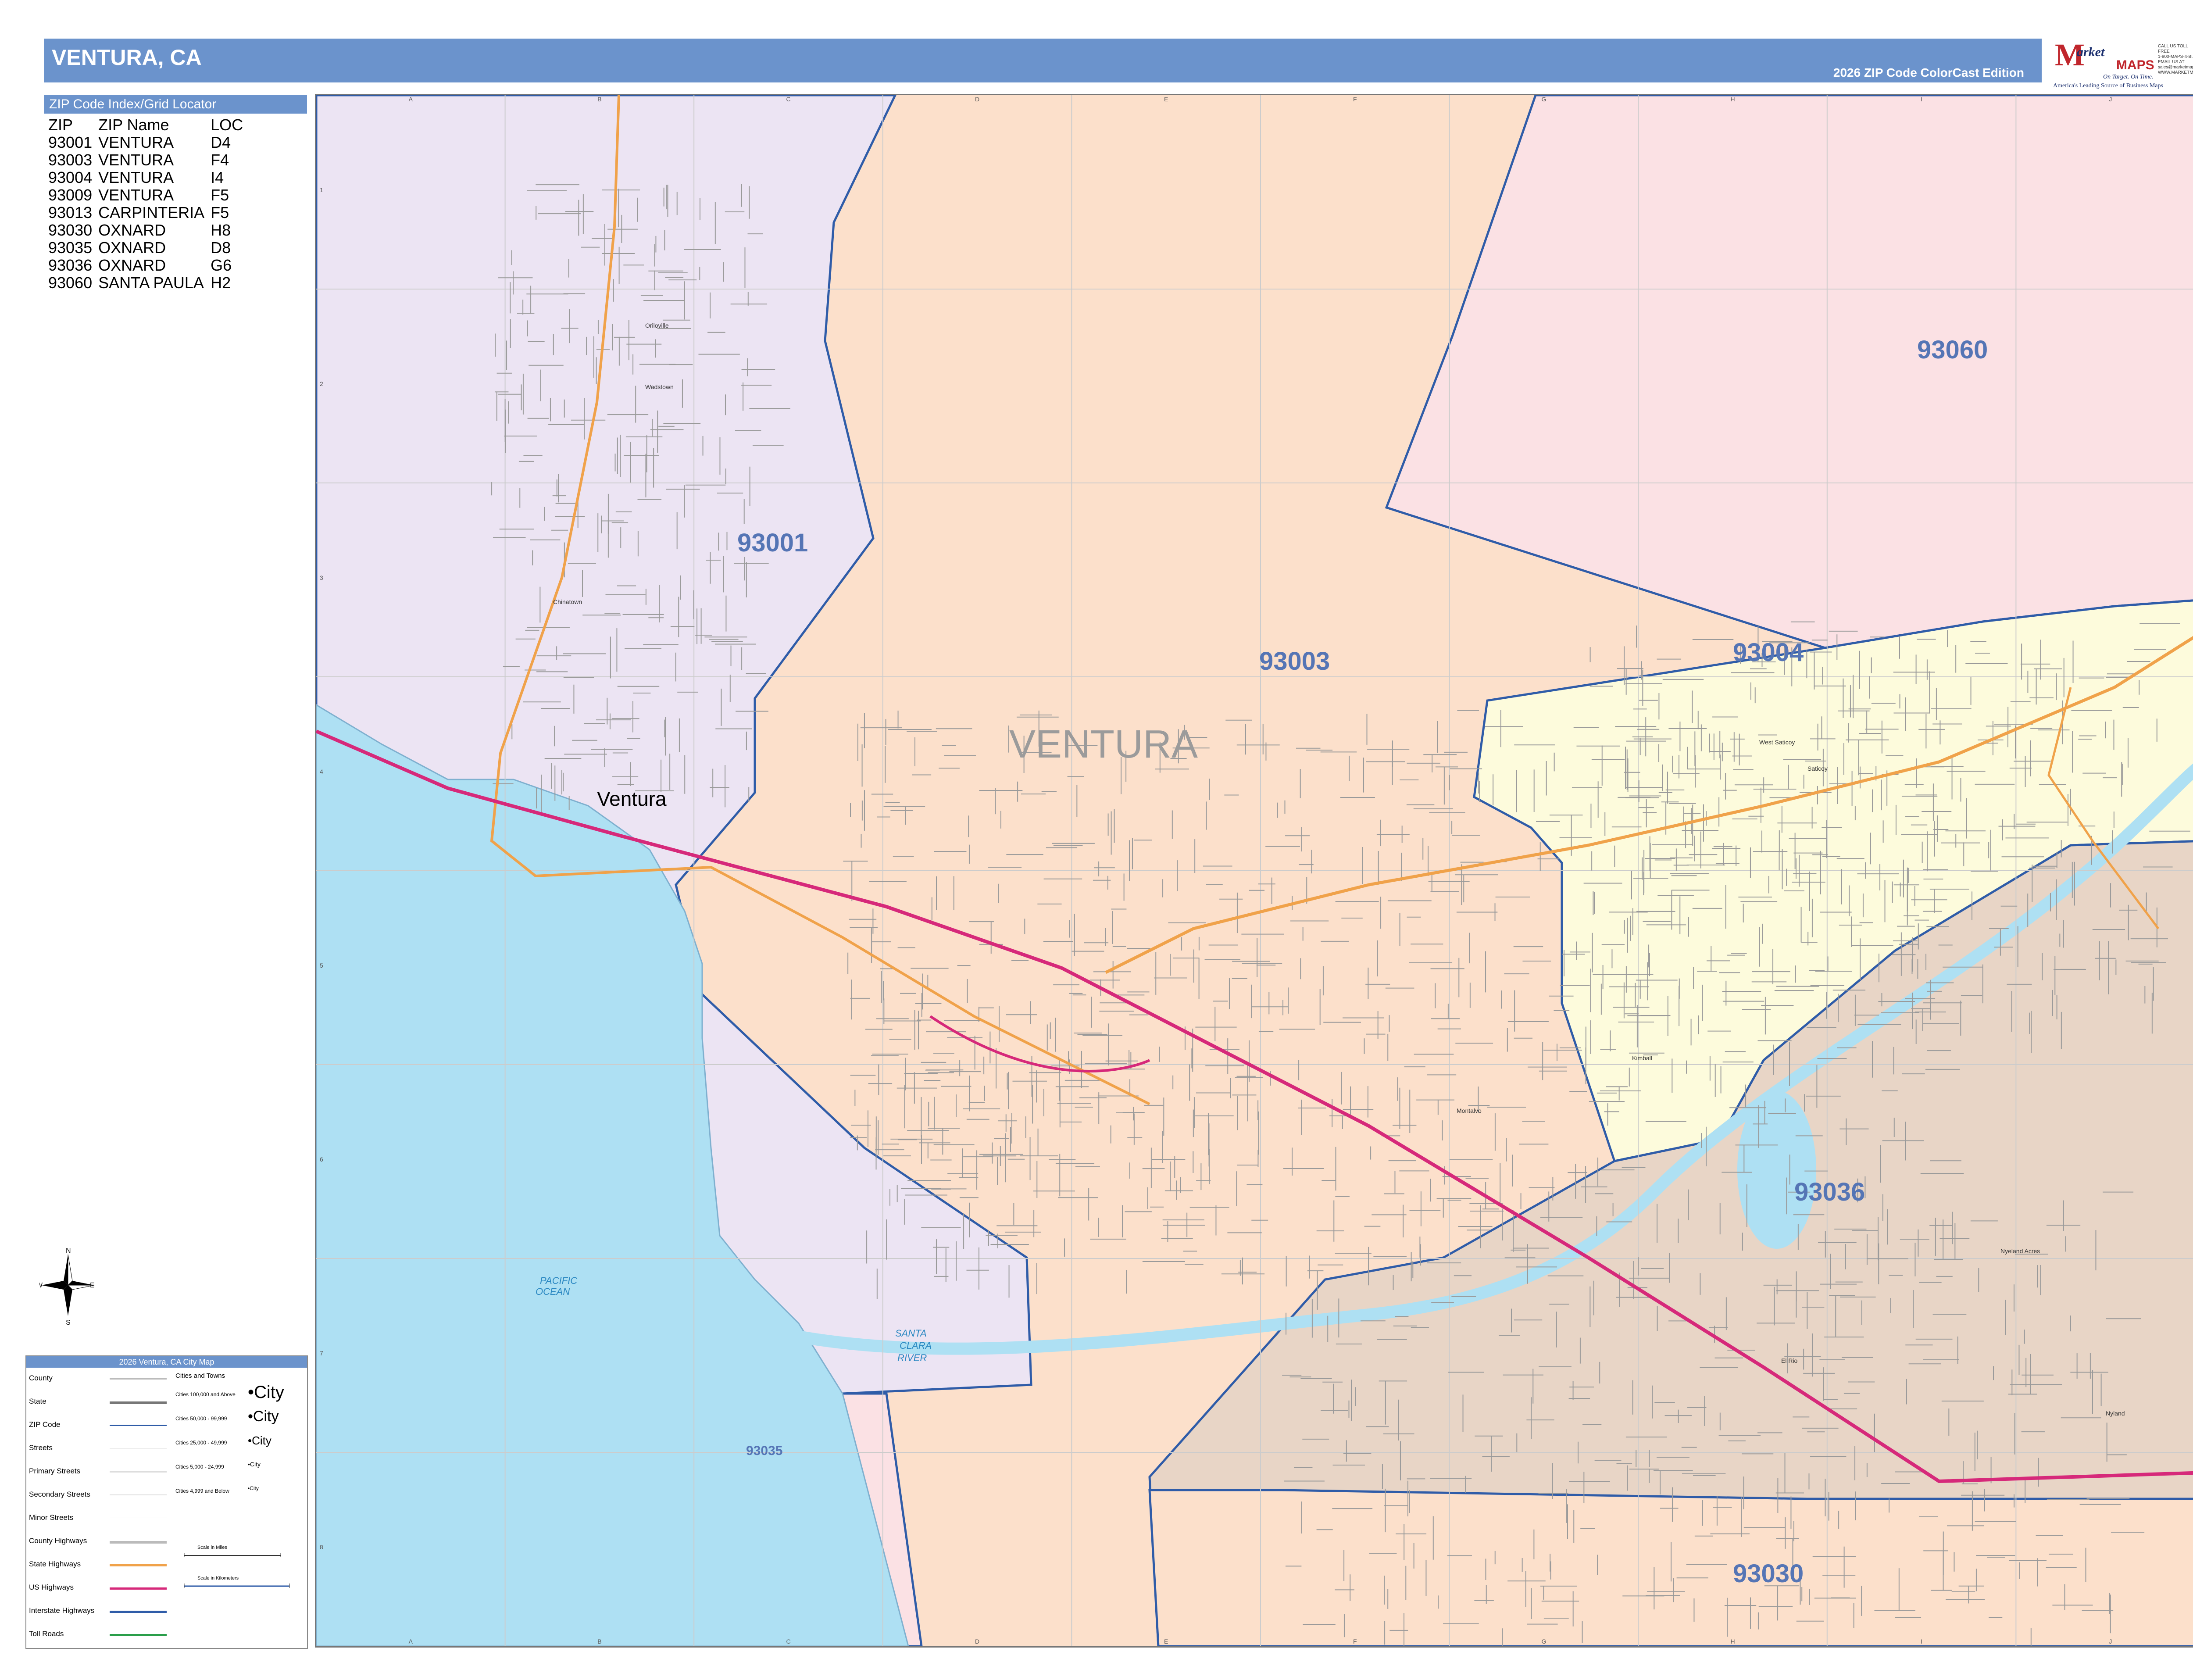 The height and width of the screenshot is (1680, 2193). I want to click on zip-index-cell: D8, so click(221, 248).